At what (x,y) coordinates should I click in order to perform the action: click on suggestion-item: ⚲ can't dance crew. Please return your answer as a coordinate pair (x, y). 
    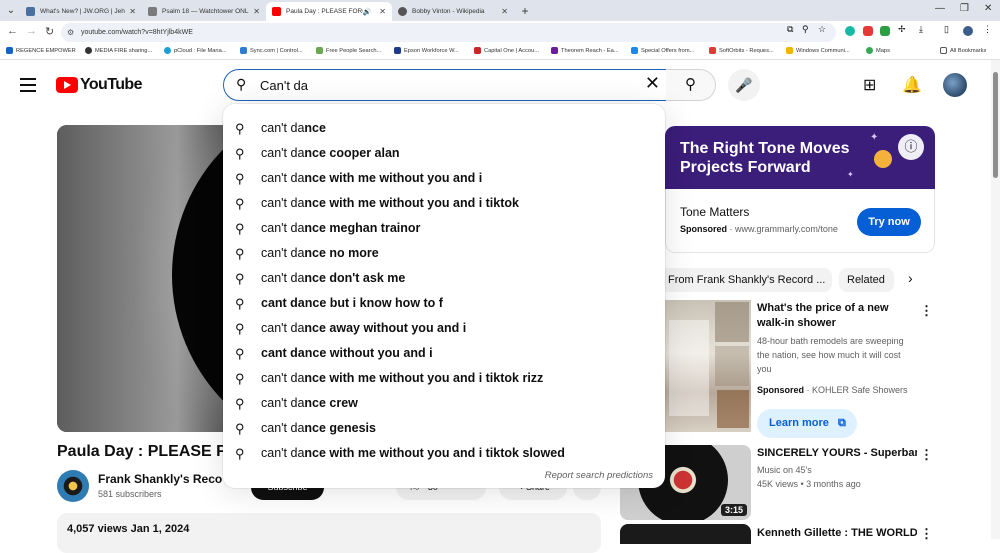
    Looking at the image, I should click on (444, 403).